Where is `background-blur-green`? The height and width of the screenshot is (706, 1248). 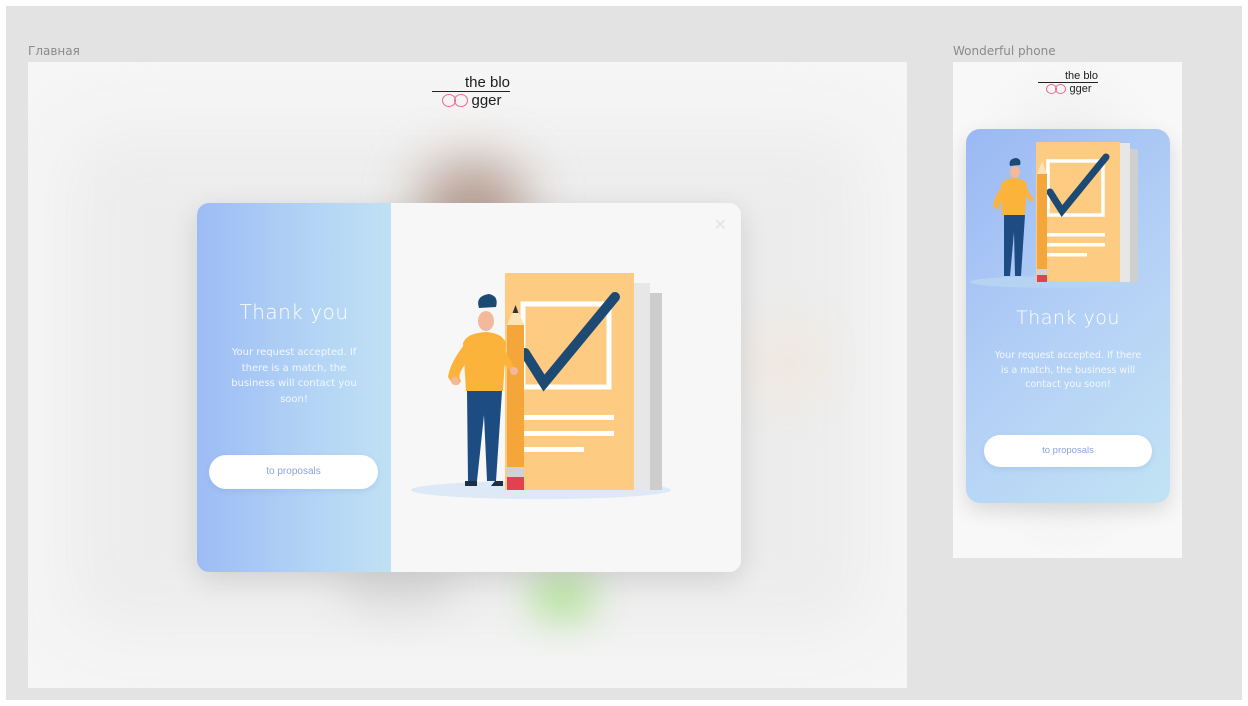 background-blur-green is located at coordinates (563, 597).